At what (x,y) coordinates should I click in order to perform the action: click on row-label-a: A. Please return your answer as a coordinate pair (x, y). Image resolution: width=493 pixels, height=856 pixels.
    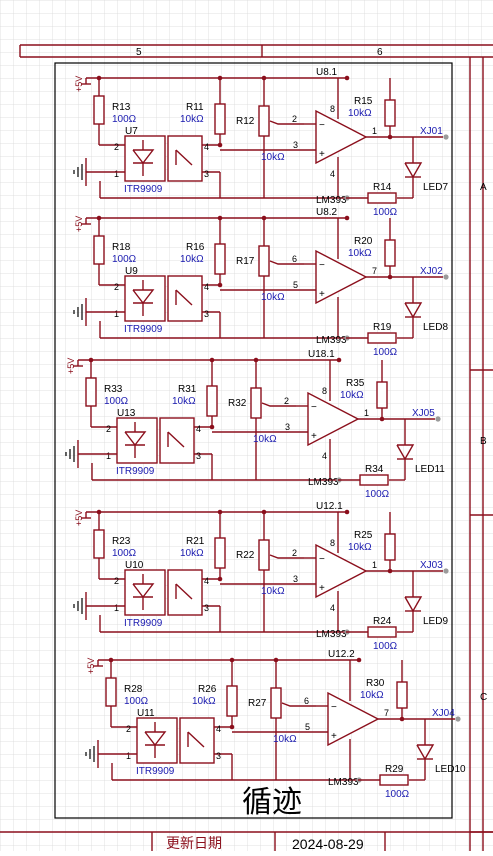
    Looking at the image, I should click on (483, 187).